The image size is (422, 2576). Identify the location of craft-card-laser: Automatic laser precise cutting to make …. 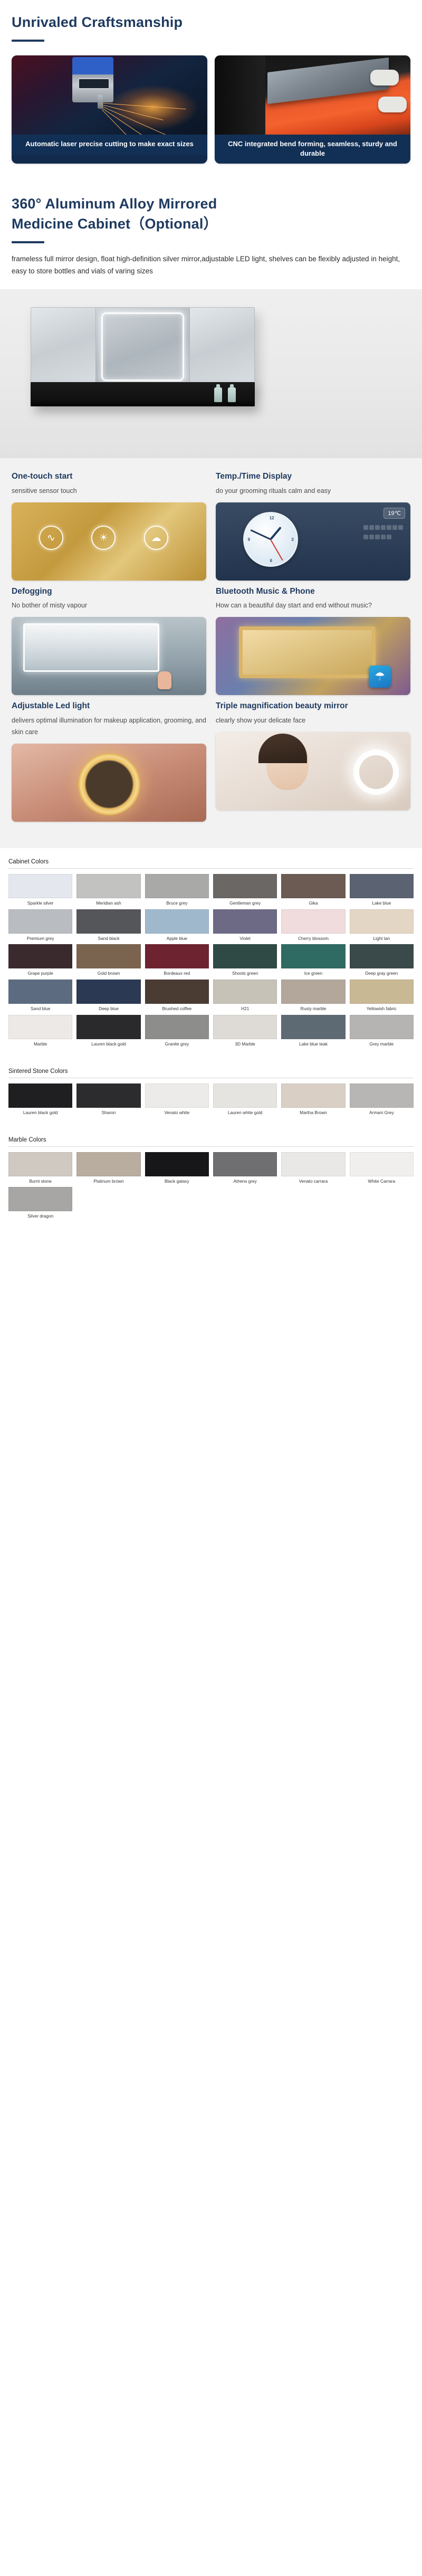
(109, 109).